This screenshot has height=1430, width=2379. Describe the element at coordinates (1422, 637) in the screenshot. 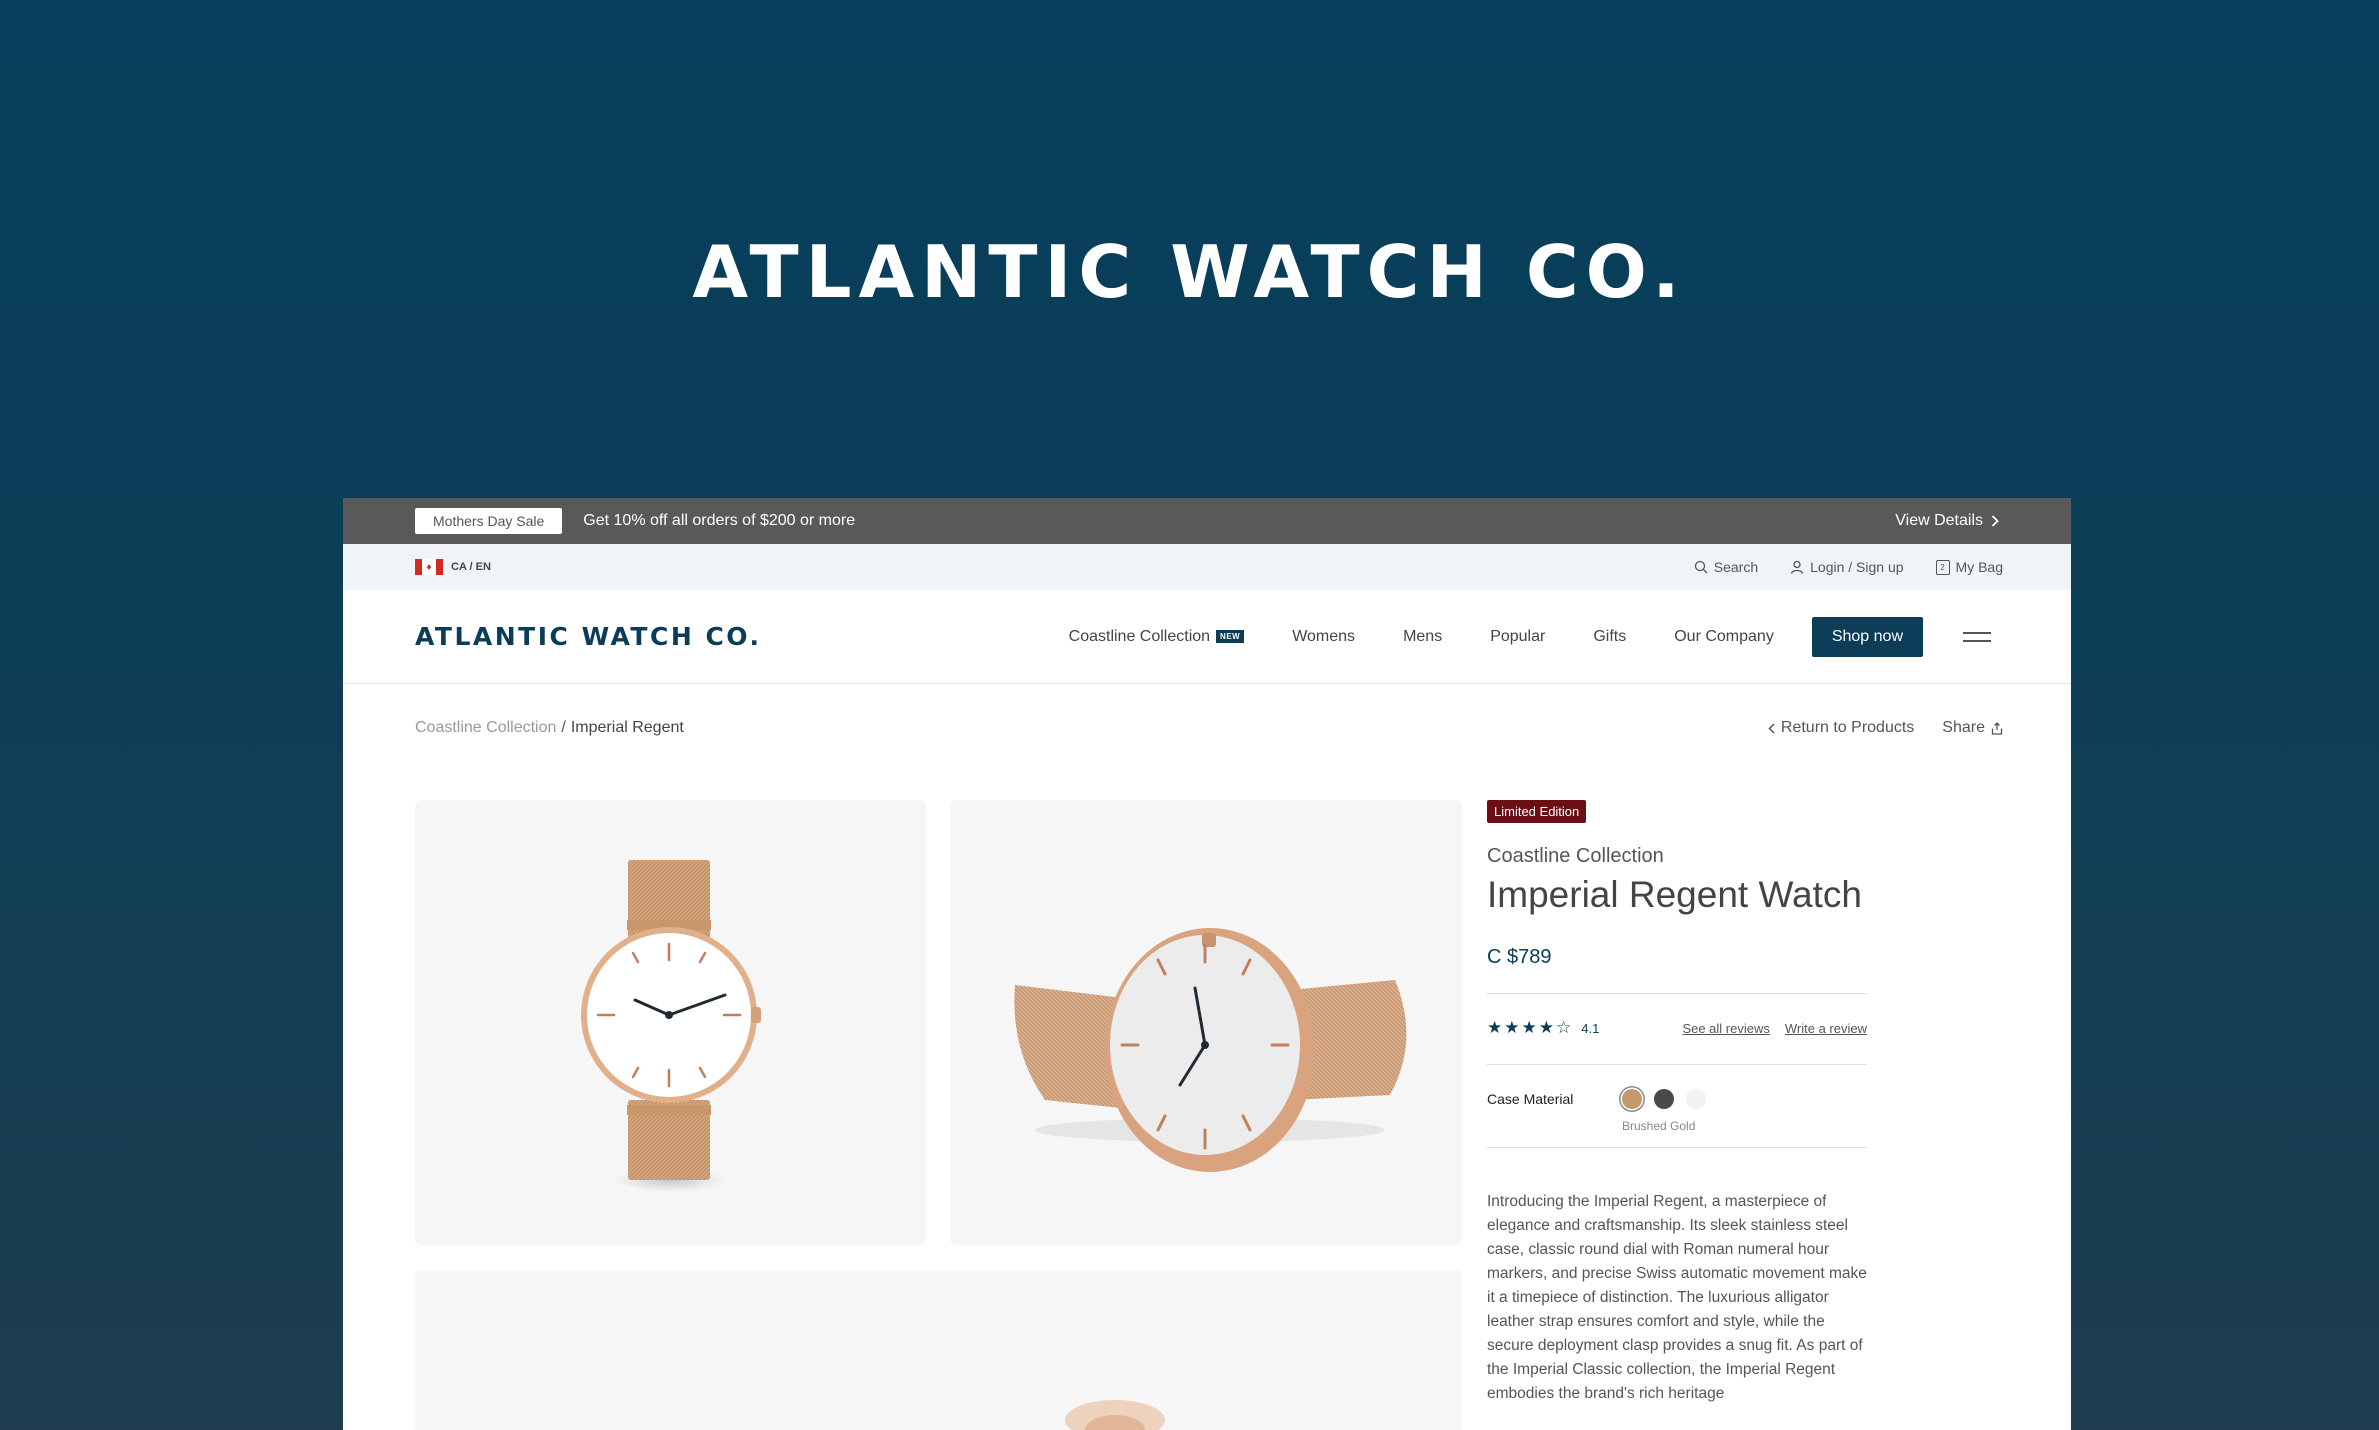

I see `nav-item-mens: Mens` at that location.